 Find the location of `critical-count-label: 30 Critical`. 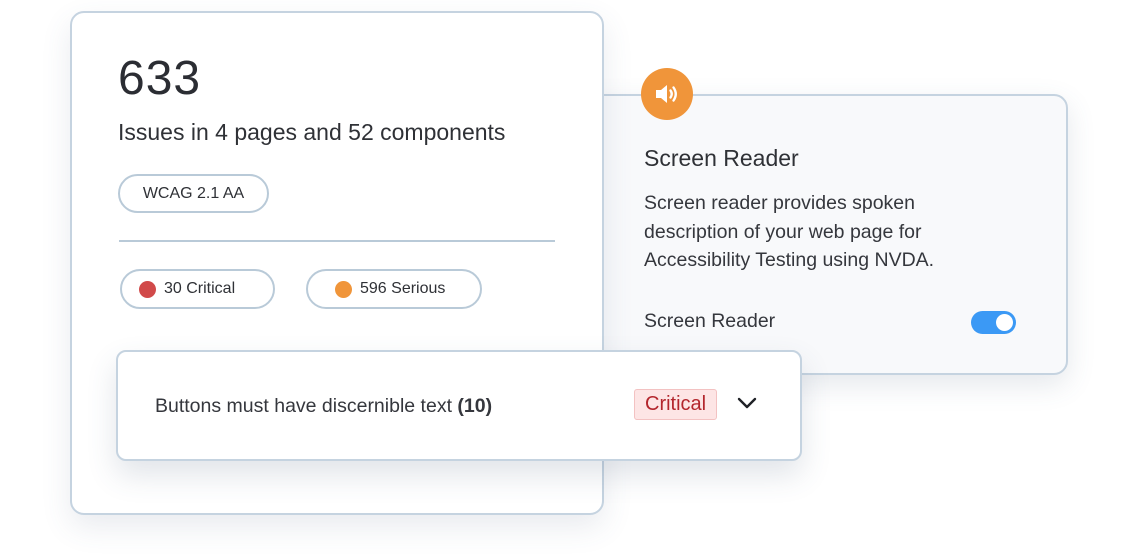

critical-count-label: 30 Critical is located at coordinates (200, 288).